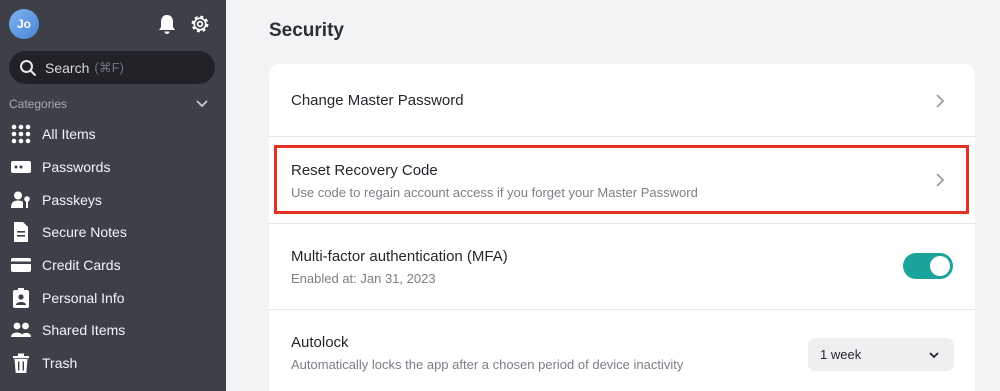 The width and height of the screenshot is (1000, 391). What do you see at coordinates (113, 199) in the screenshot?
I see `sidebar-item-passkeys: Passkeys` at bounding box center [113, 199].